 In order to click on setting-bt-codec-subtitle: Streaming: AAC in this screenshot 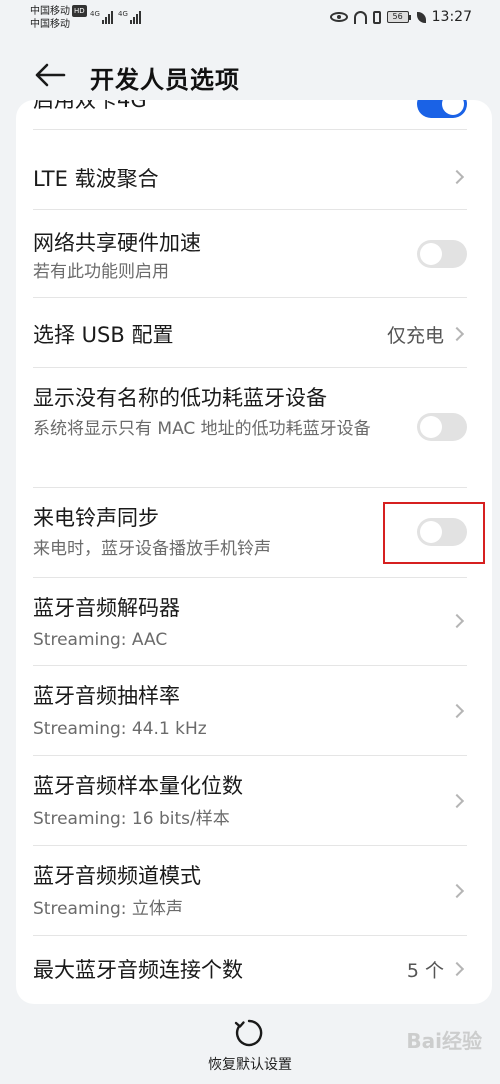, I will do `click(100, 640)`.